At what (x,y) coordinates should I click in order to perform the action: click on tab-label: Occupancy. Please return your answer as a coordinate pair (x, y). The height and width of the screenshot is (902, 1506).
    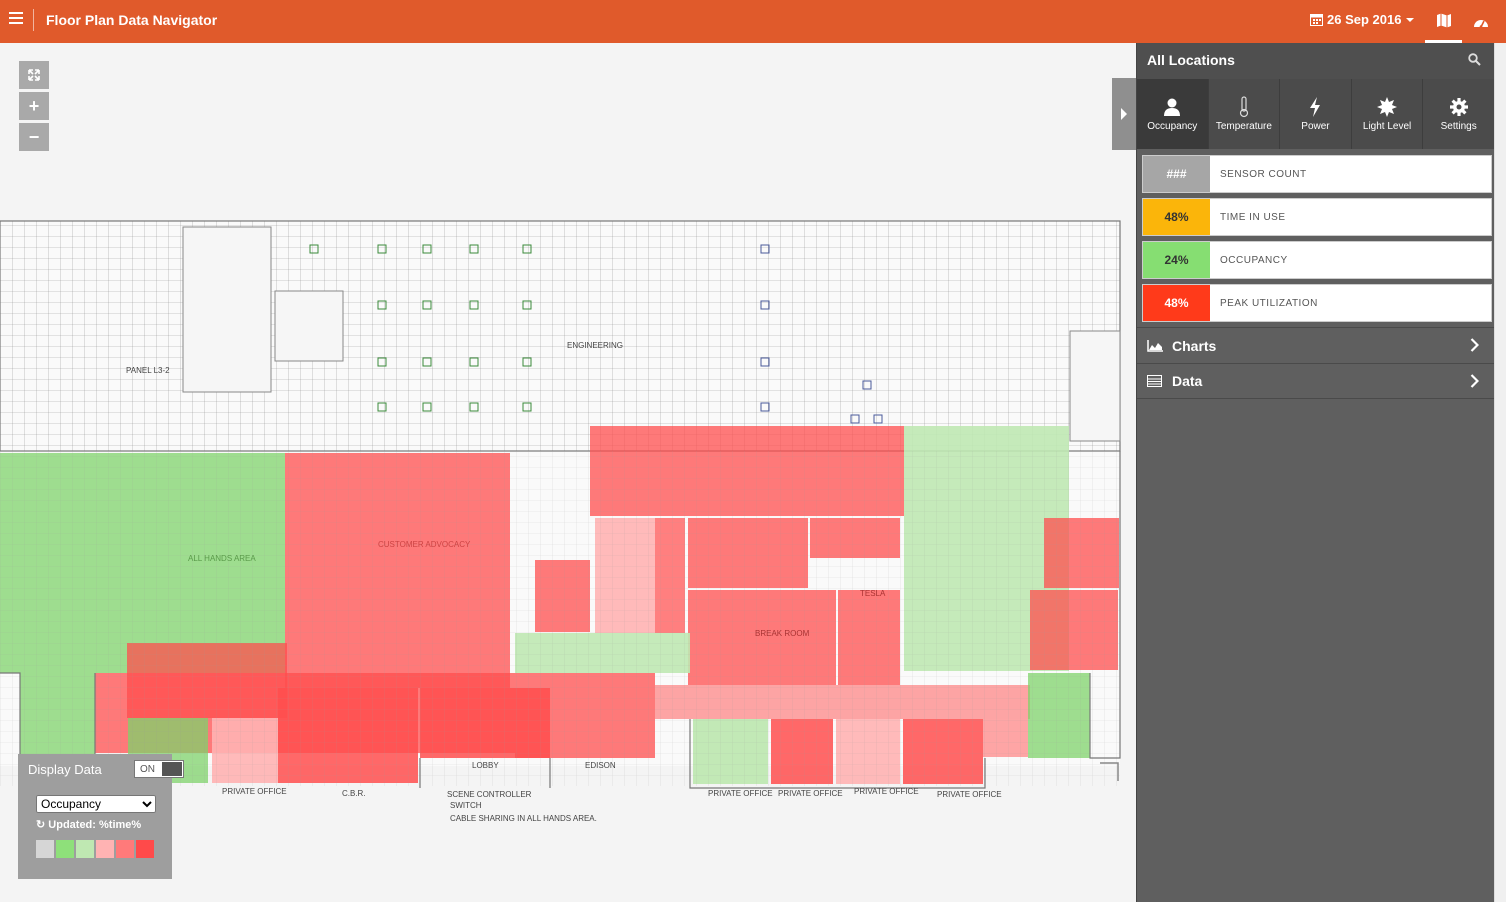
    Looking at the image, I should click on (1172, 126).